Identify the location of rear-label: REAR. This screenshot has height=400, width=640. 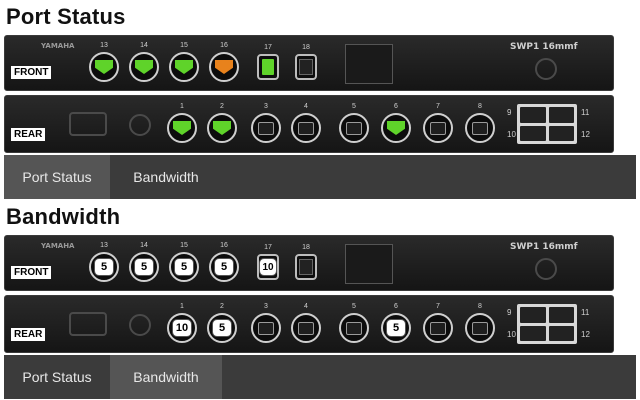
(28, 334).